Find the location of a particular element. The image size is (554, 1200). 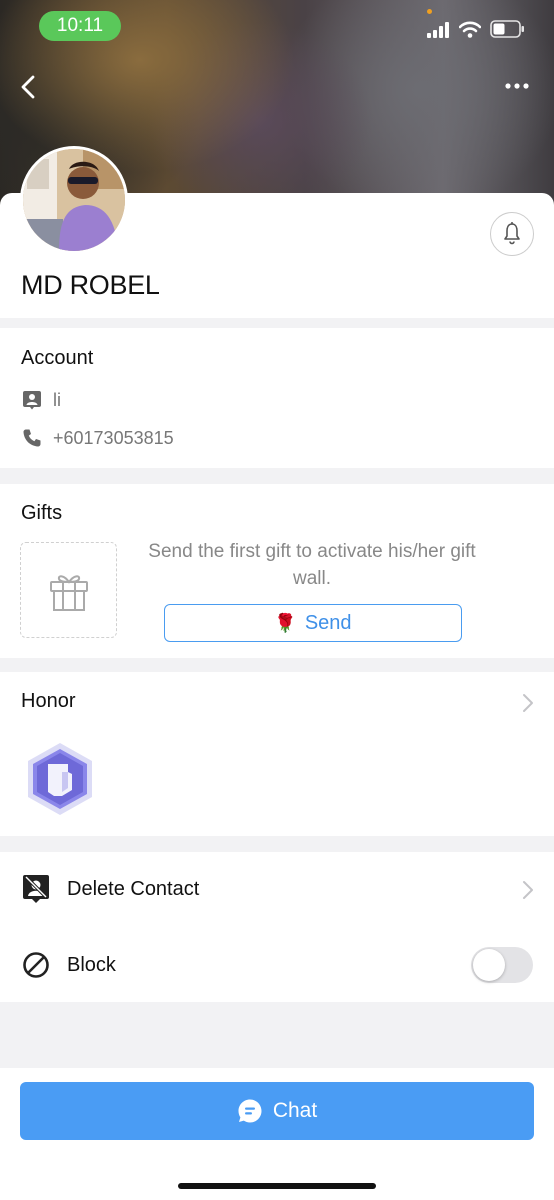

cellular-signal-icon is located at coordinates (438, 30).